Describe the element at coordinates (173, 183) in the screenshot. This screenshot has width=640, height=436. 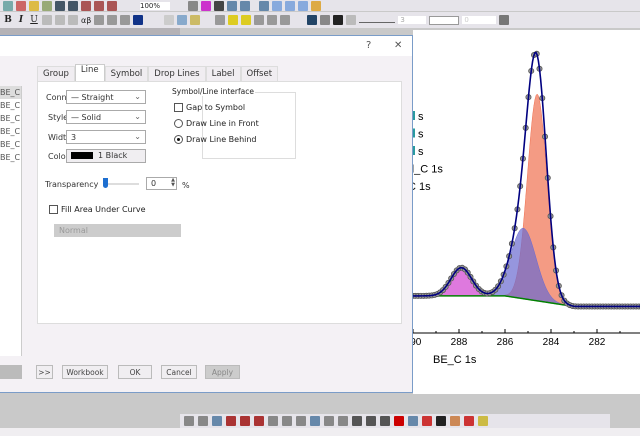
I see `spinner-icon: ▲ ▼` at that location.